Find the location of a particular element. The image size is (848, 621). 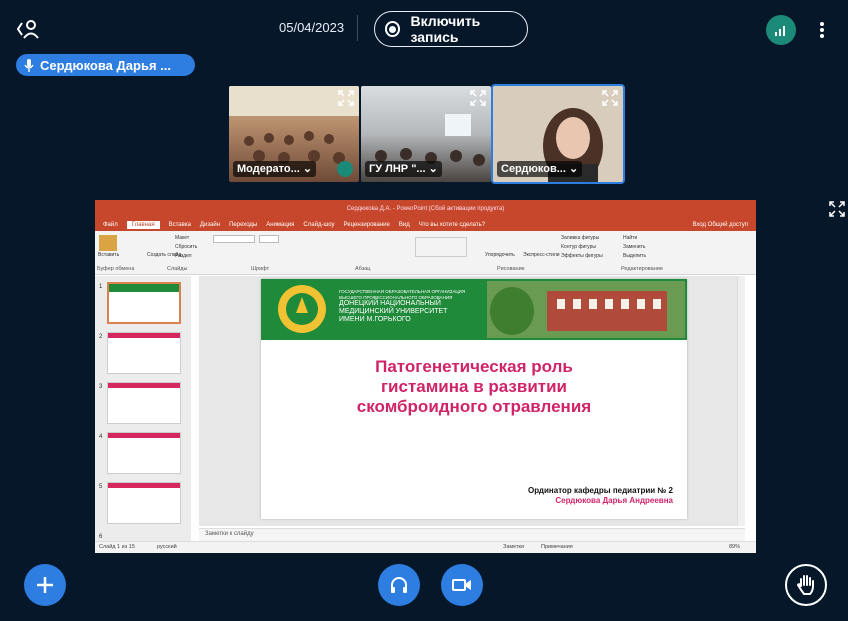

tab-home: Главная is located at coordinates (143, 224).